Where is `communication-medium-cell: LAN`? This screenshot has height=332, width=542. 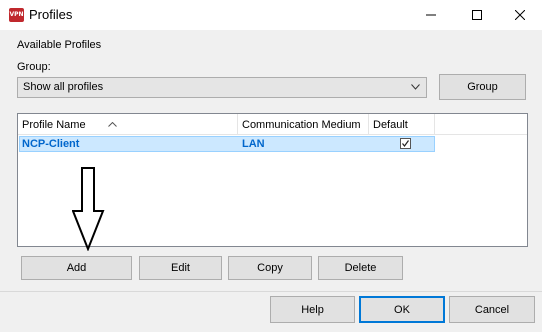 communication-medium-cell: LAN is located at coordinates (253, 144).